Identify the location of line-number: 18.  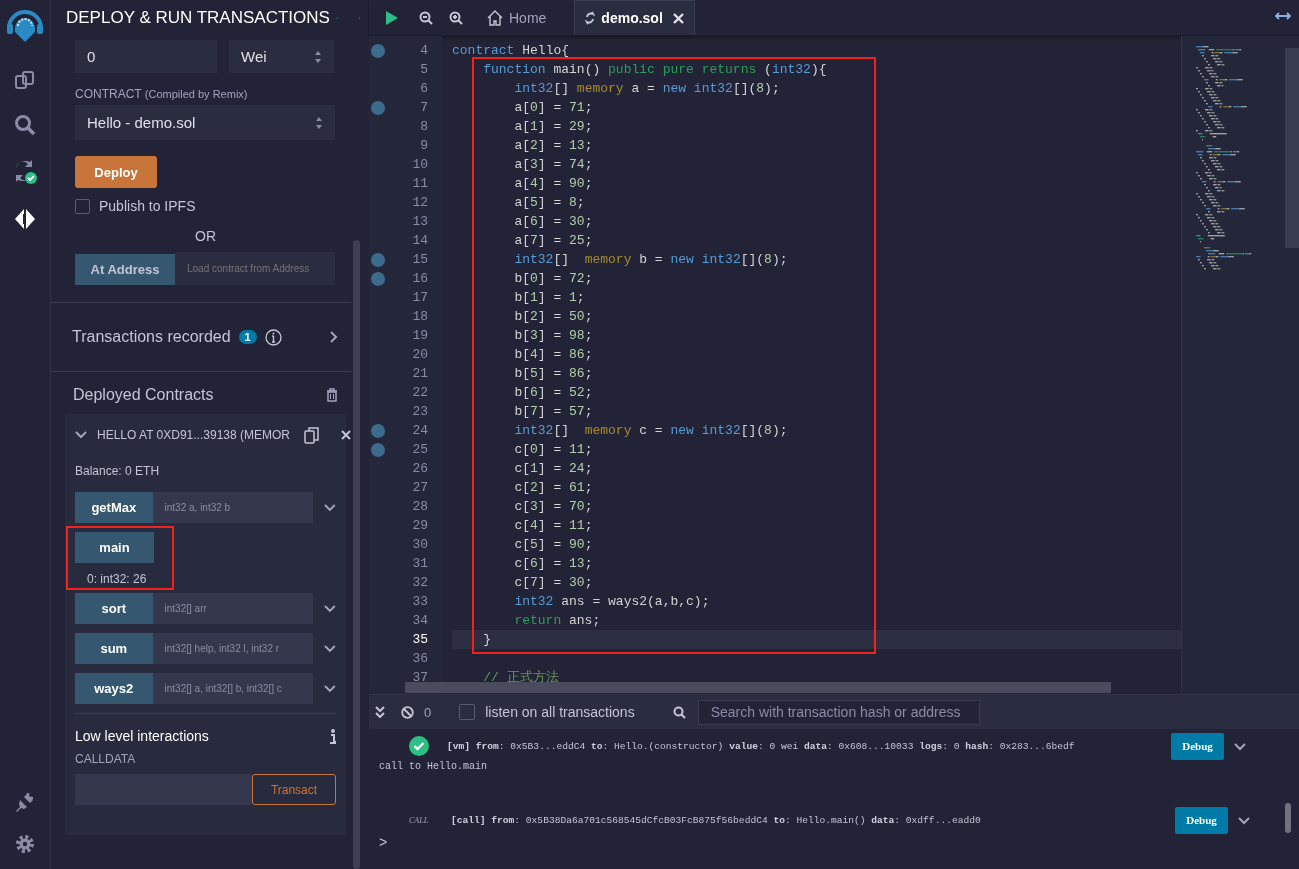
(420, 316).